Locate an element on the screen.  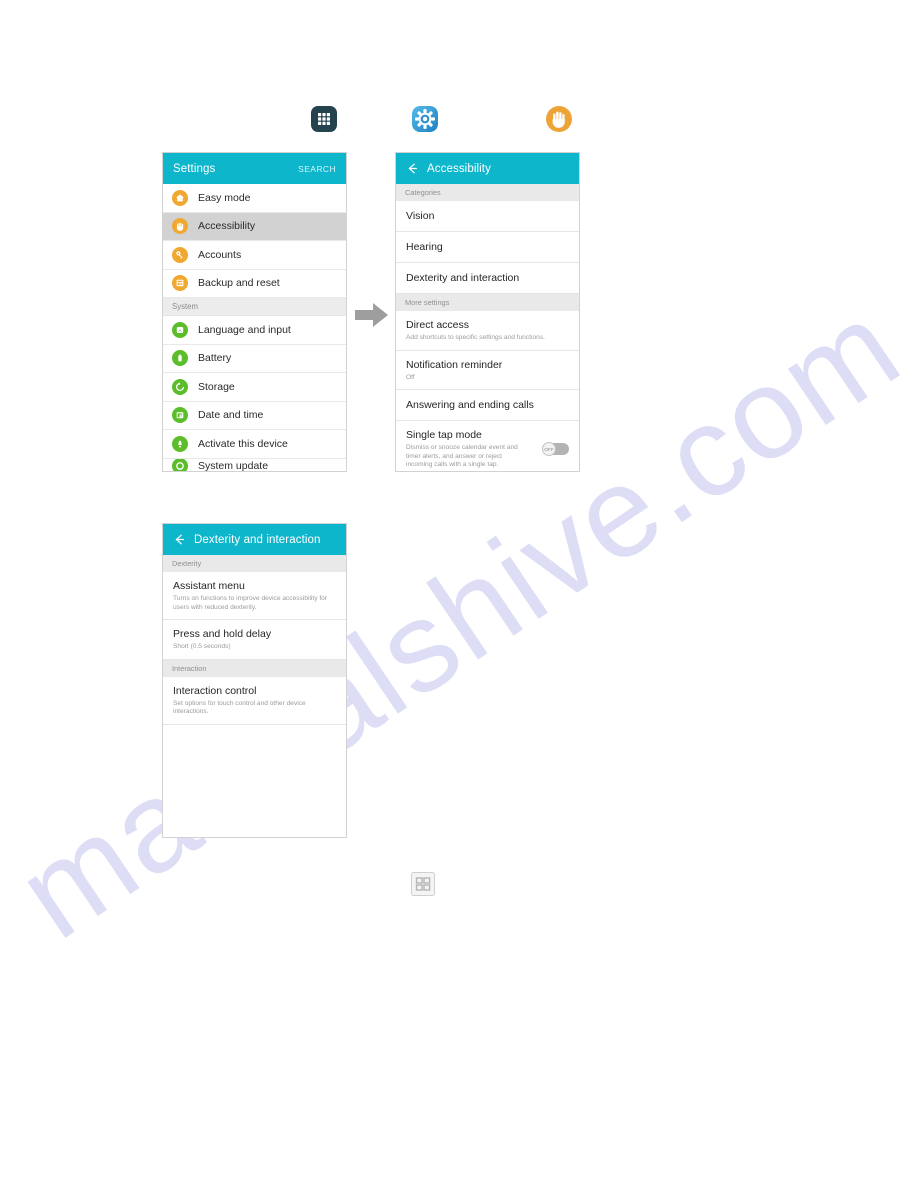
top-icon-row is located at coordinates (459, 121).